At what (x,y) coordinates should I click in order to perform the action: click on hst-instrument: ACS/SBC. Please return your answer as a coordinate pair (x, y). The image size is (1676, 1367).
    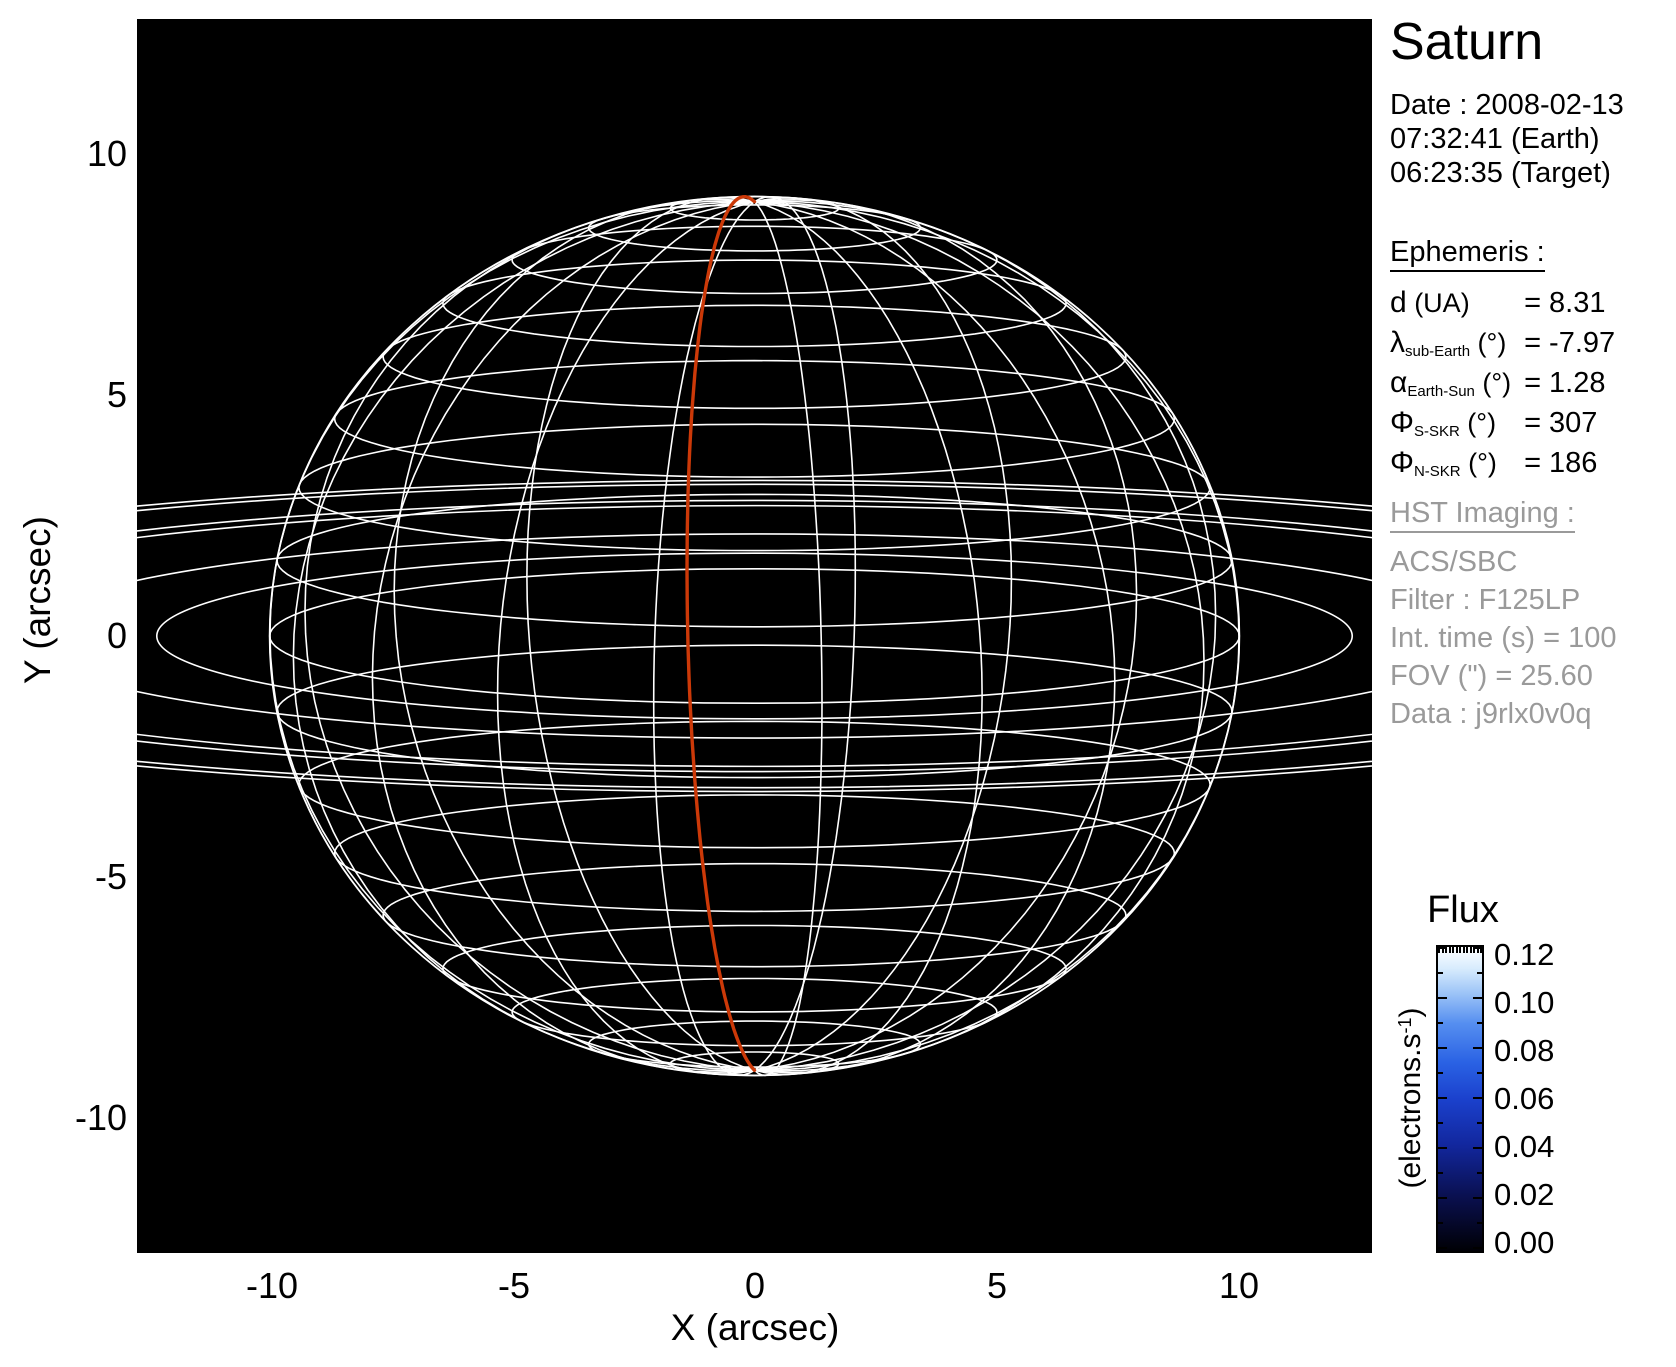
    Looking at the image, I should click on (1454, 562).